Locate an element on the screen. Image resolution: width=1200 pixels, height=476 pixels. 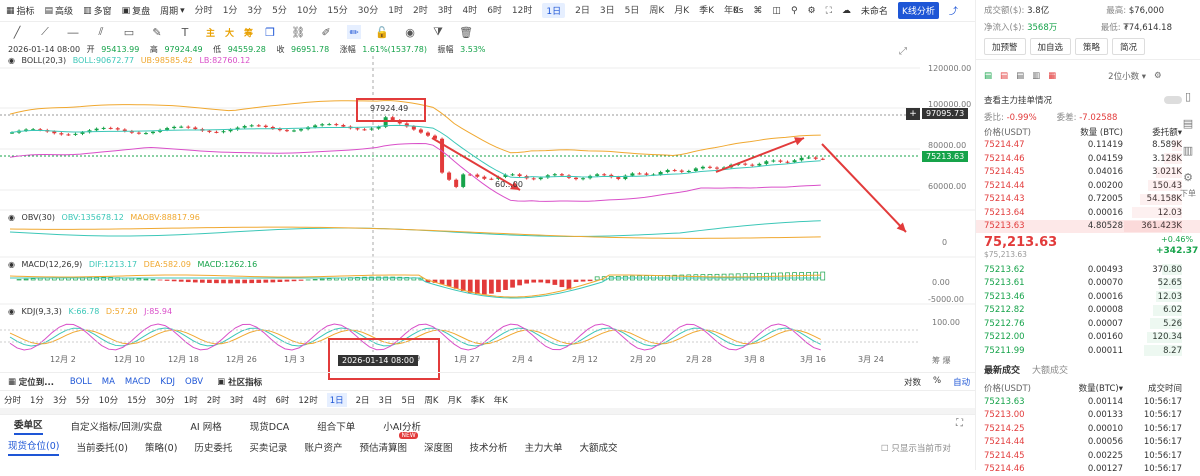
position-tab-8: 技术分析 is located at coordinates (488, 447).